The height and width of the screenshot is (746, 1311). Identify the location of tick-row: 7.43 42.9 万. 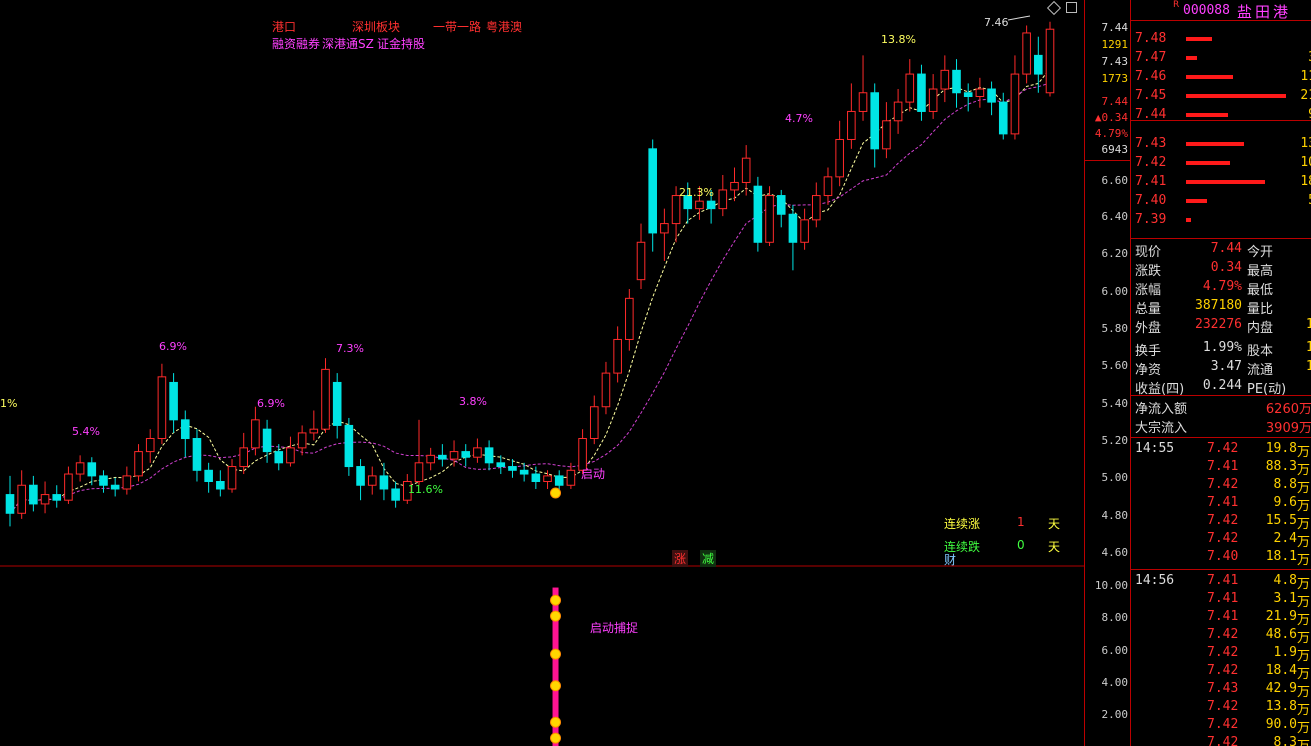
(1221, 690).